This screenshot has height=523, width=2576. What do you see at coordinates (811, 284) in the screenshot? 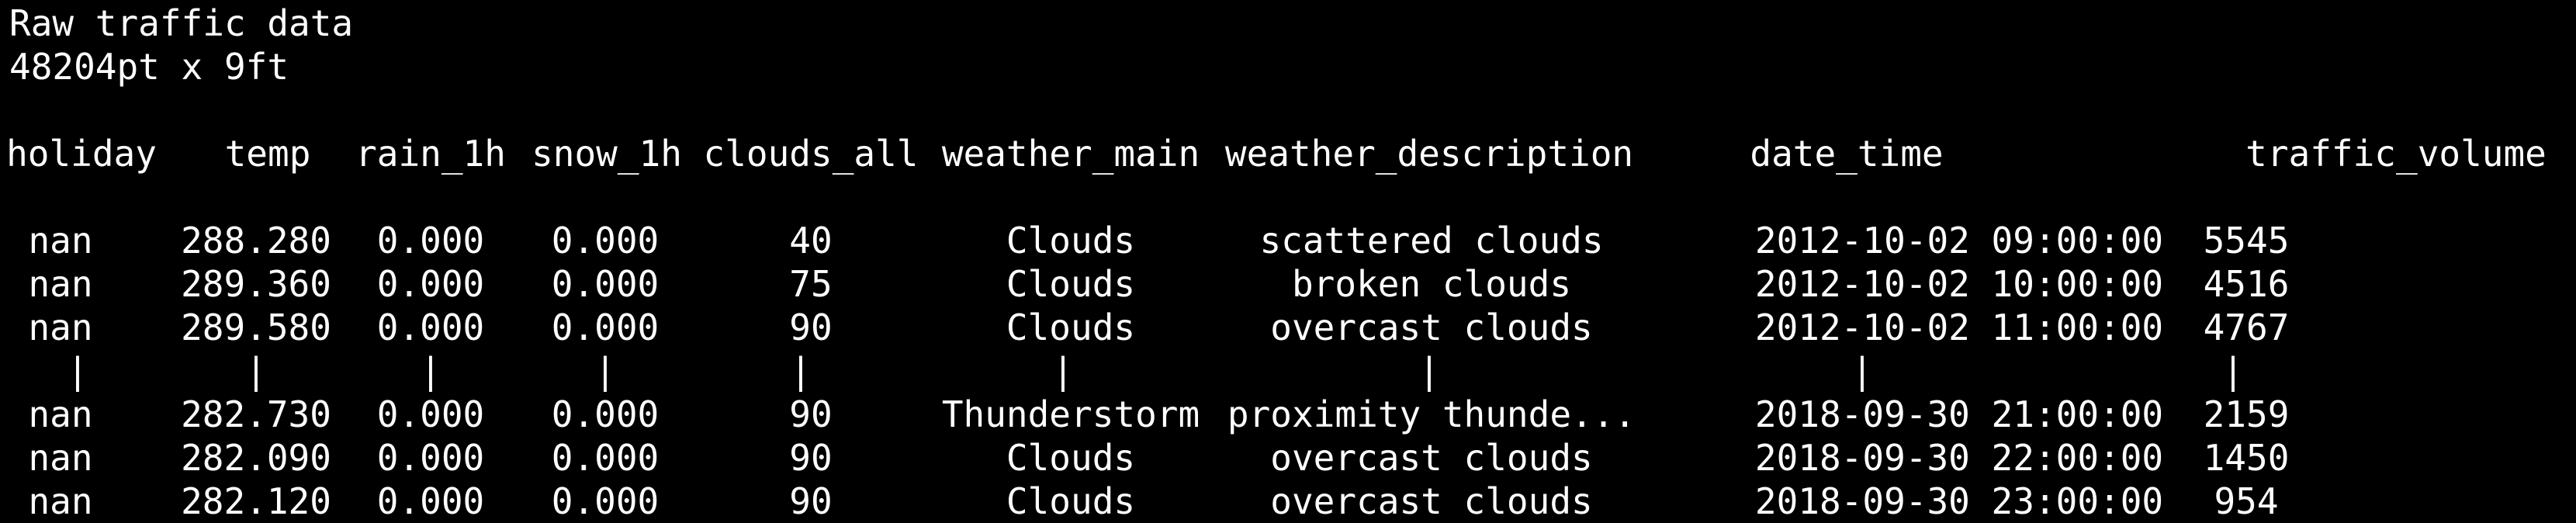
I see `table-cell: 75` at bounding box center [811, 284].